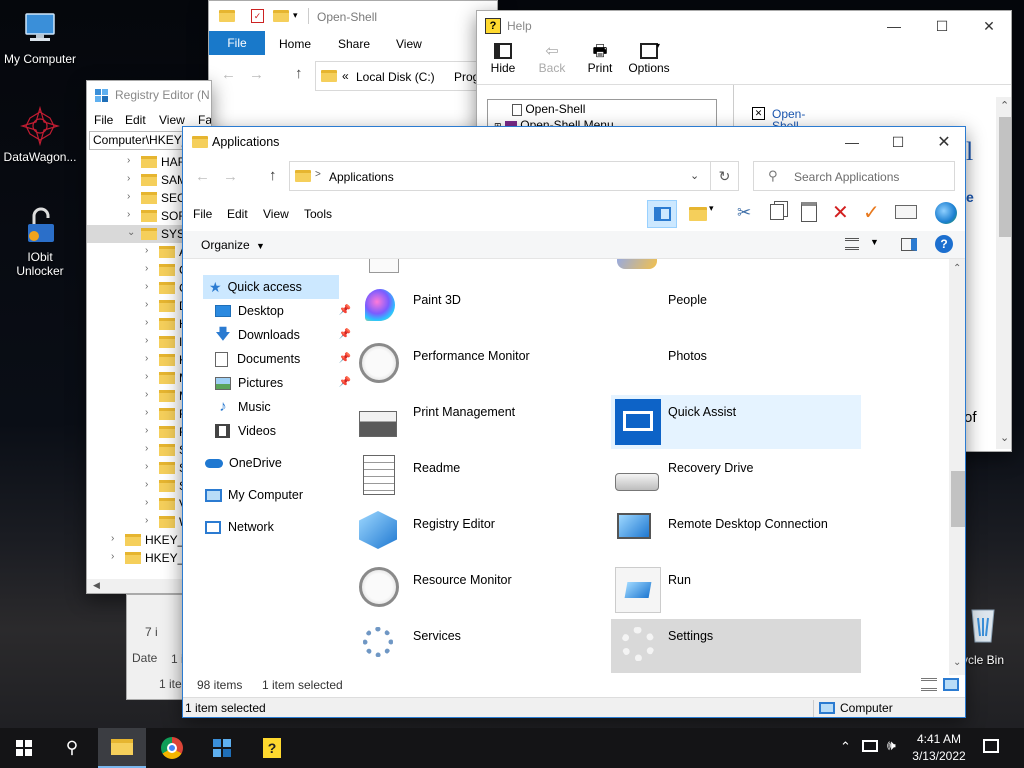  Describe the element at coordinates (574, 142) in the screenshot. I see `explorer-titlebar: Applications — ☐ ✕` at that location.